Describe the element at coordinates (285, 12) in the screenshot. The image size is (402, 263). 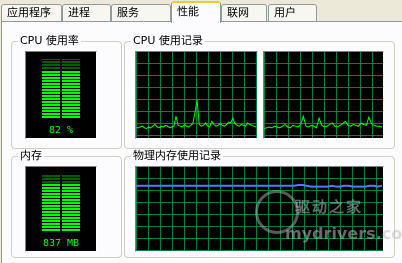
I see `tab-label: 用户` at that location.